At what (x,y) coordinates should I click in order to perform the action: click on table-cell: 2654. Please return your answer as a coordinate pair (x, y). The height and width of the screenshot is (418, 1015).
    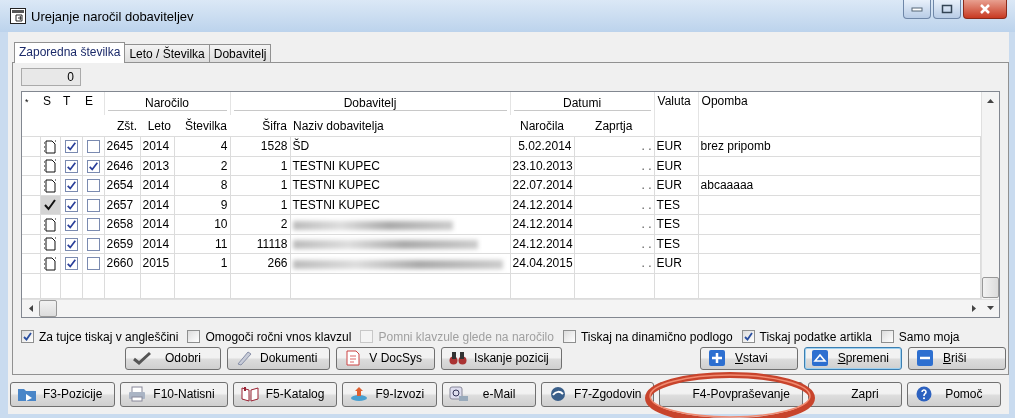
    Looking at the image, I should click on (120, 185).